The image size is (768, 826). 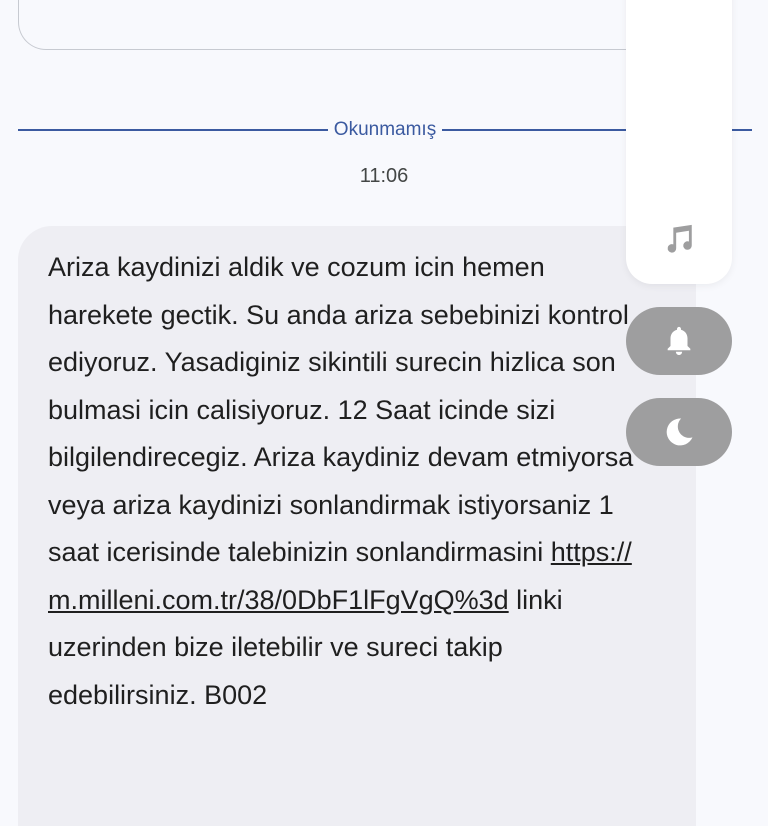 I want to click on music-note-icon, so click(x=679, y=239).